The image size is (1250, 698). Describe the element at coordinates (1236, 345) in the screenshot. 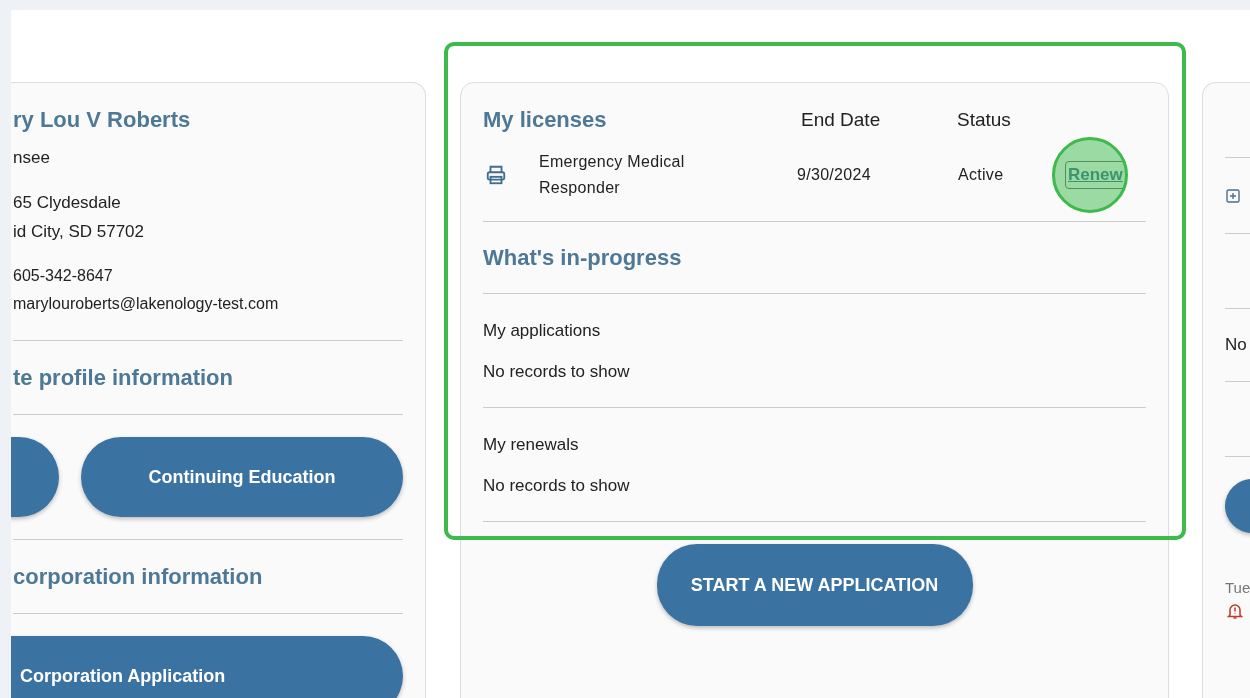

I see `right-text: No` at that location.